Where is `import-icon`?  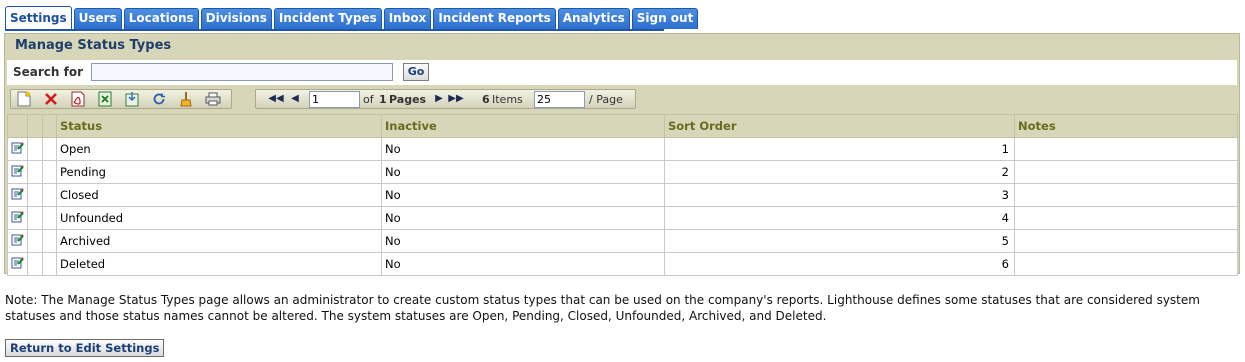 import-icon is located at coordinates (132, 99).